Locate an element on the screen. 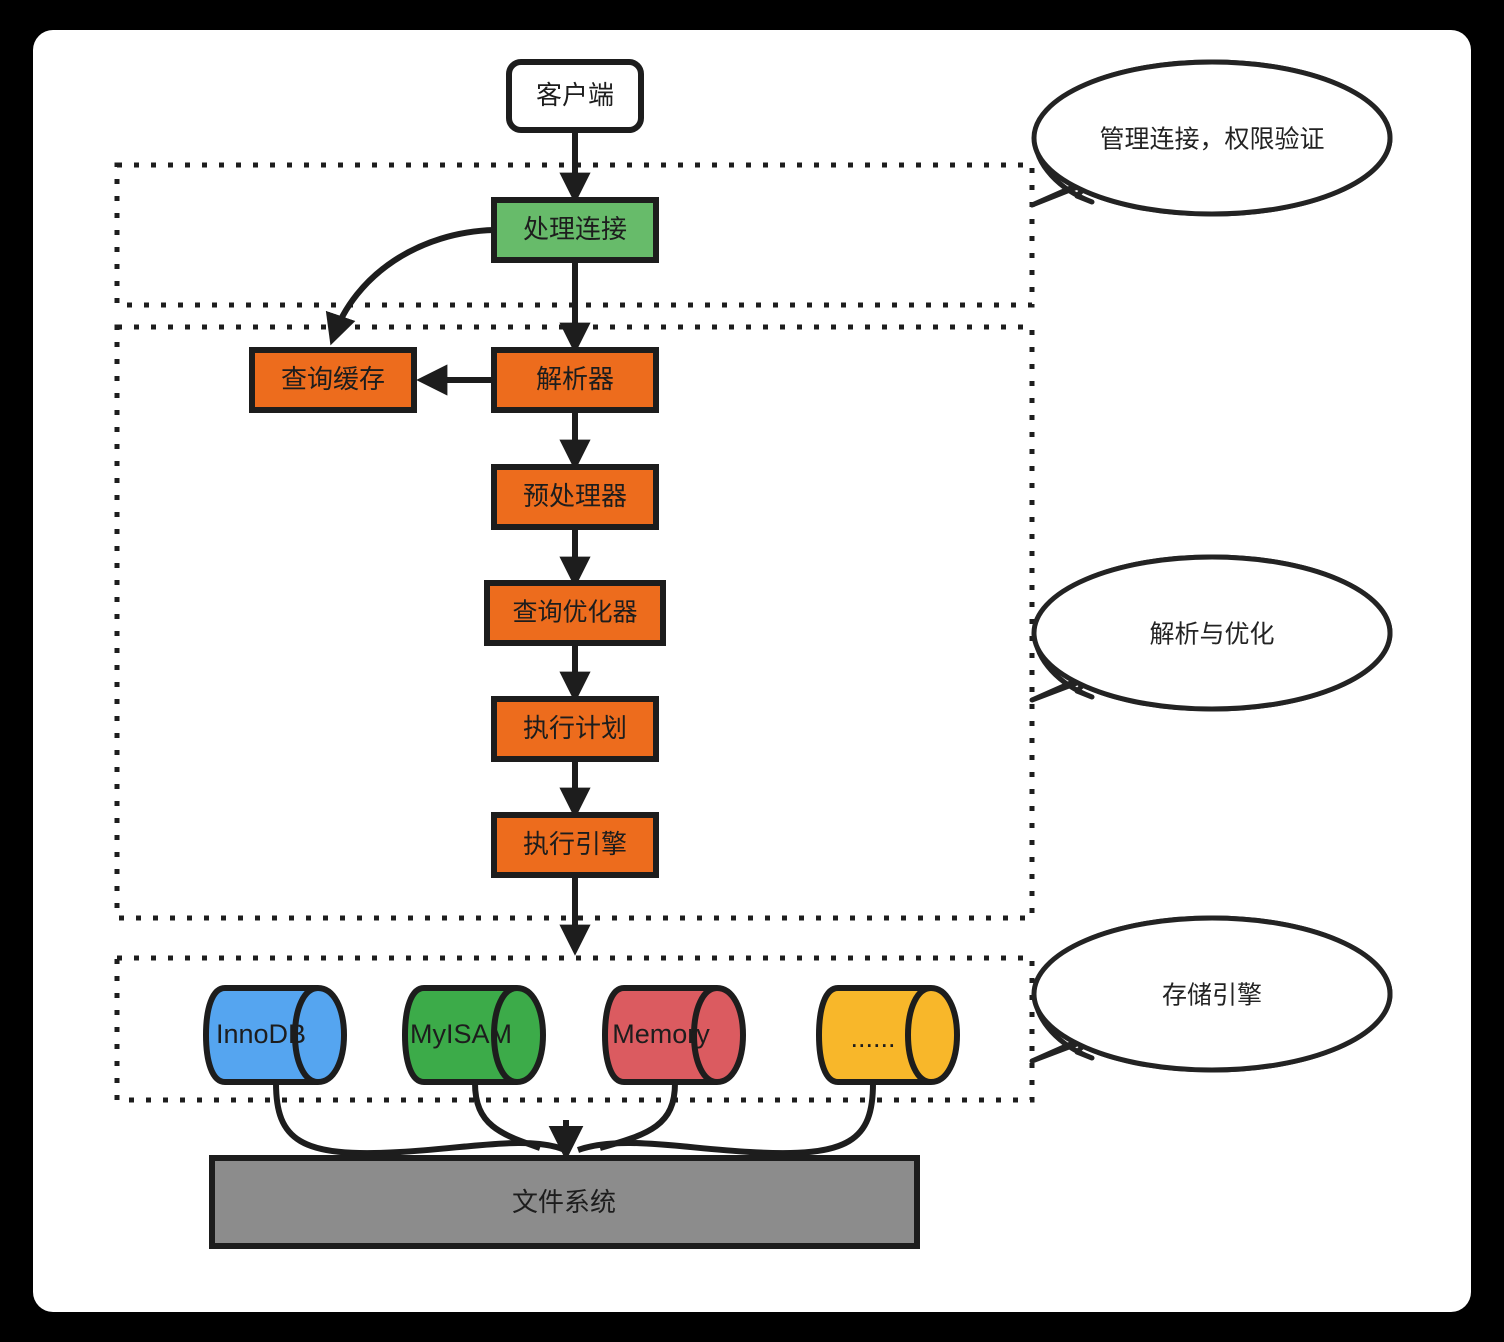 The image size is (1504, 1342). node-storage-engine-innodb-label: InnoDB is located at coordinates (261, 1034).